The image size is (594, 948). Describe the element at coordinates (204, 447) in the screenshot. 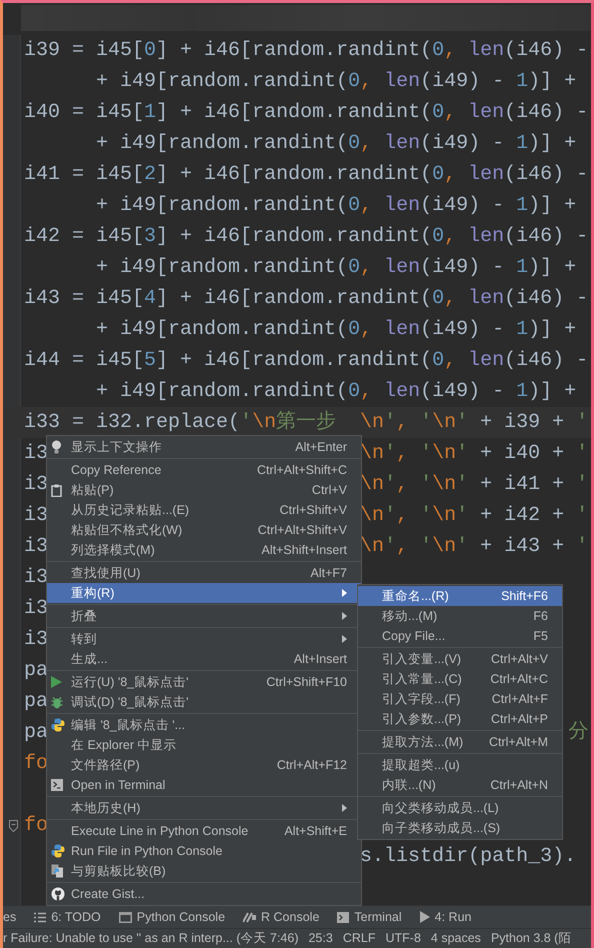

I see `menu-item: 显示上下文操作 Alt+Enter` at that location.